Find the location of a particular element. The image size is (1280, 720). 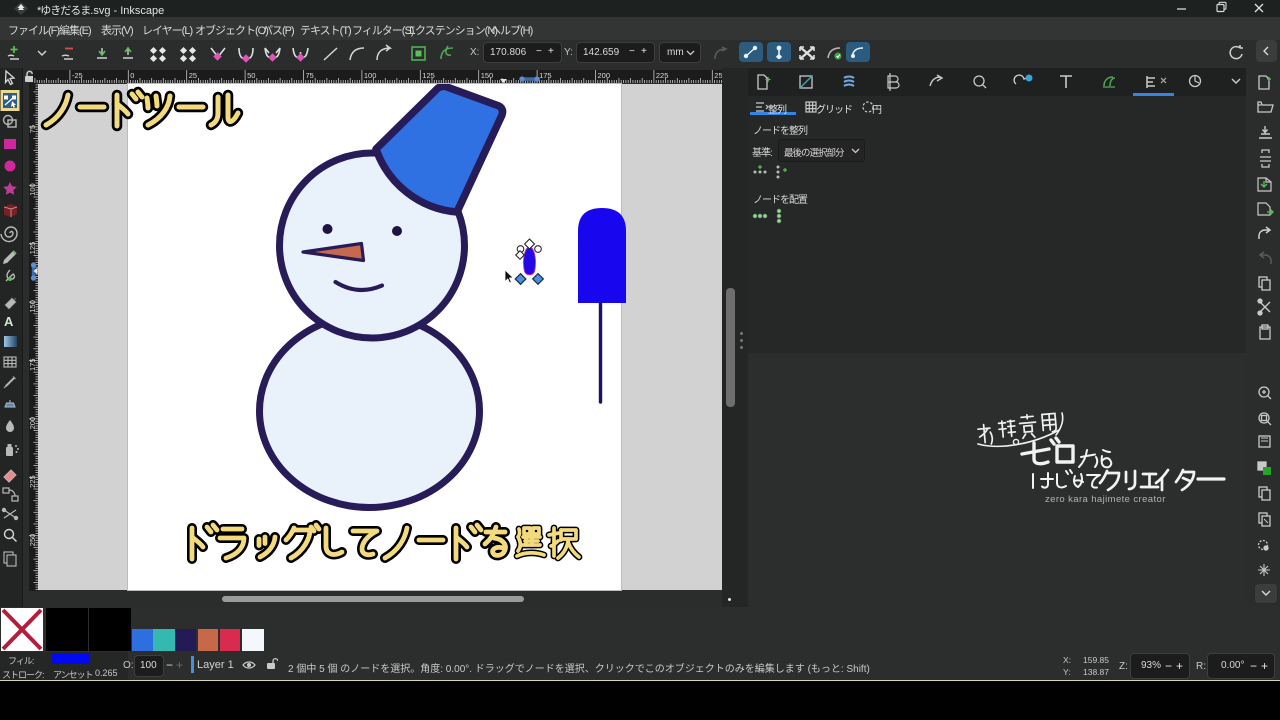

svg-text: 50 is located at coordinates (251, 75).